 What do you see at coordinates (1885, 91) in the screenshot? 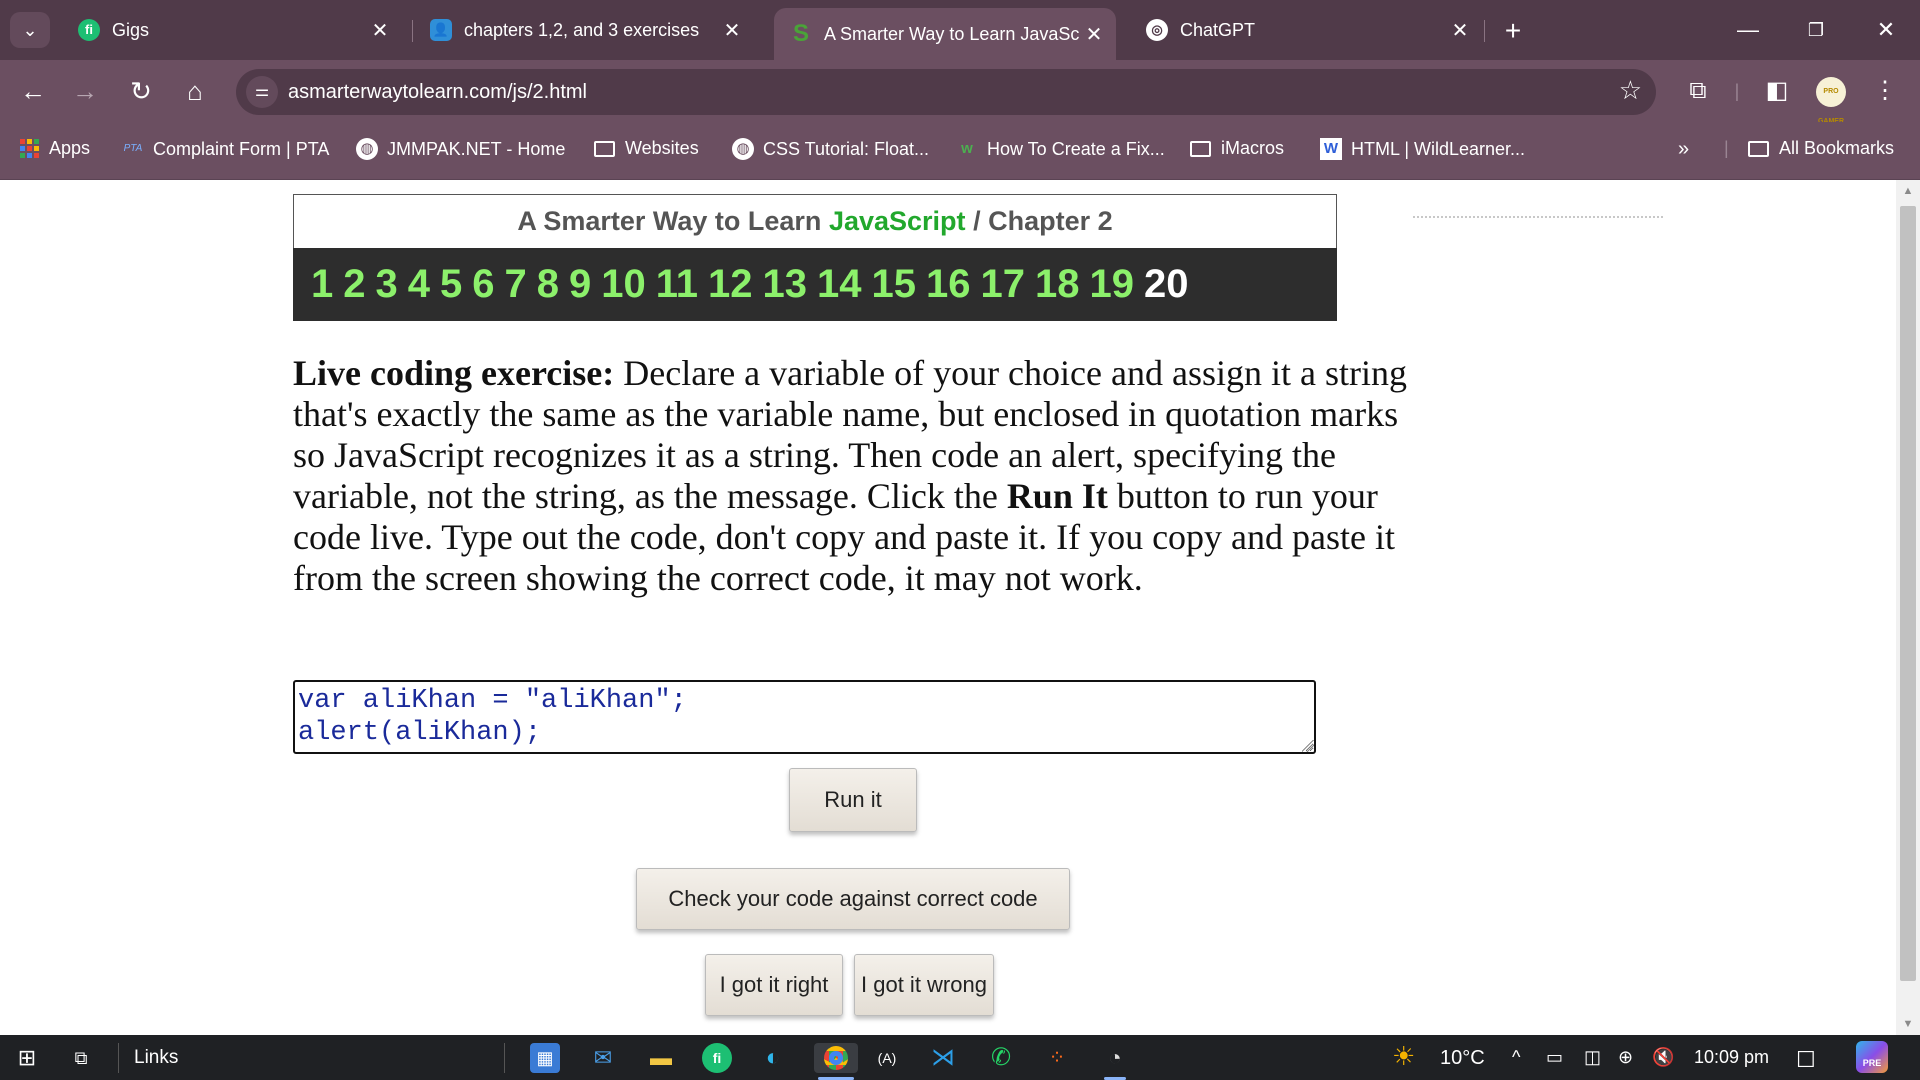
I see `menu-kebab-icon: ⋮` at bounding box center [1885, 91].